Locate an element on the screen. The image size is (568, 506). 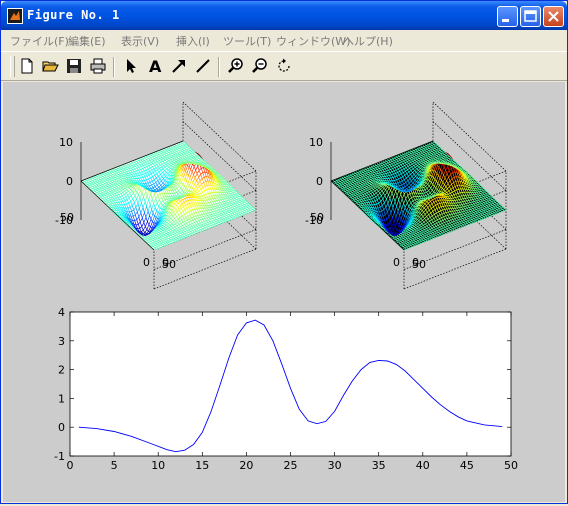
y-tick-label: 2 is located at coordinates (61, 370).